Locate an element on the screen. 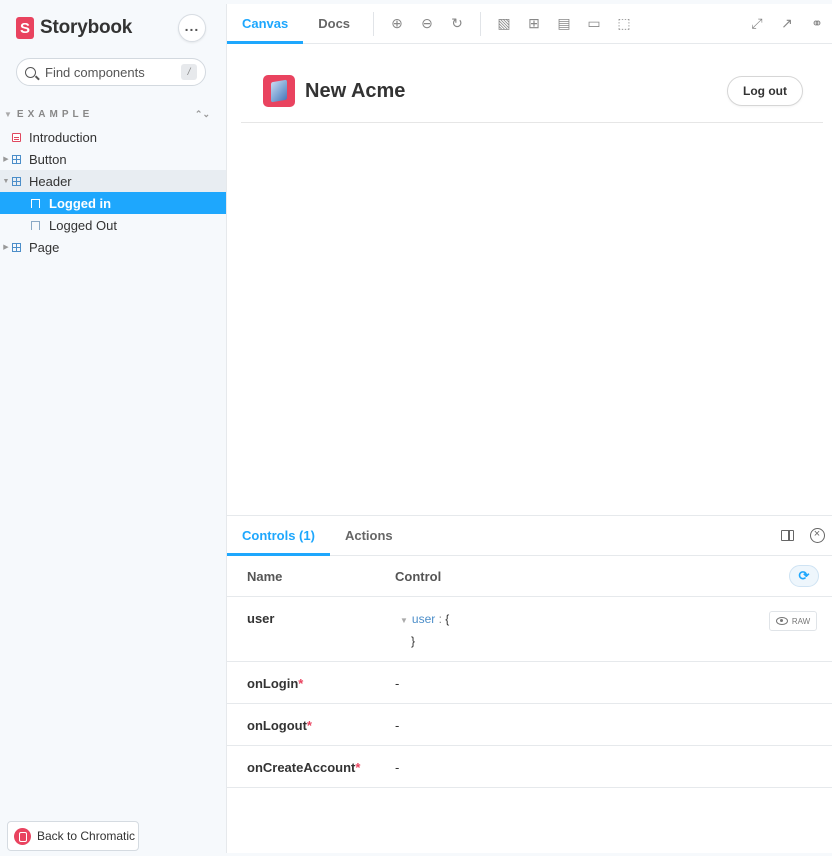 The width and height of the screenshot is (832, 856). search-shortcut-badge: / is located at coordinates (189, 72).